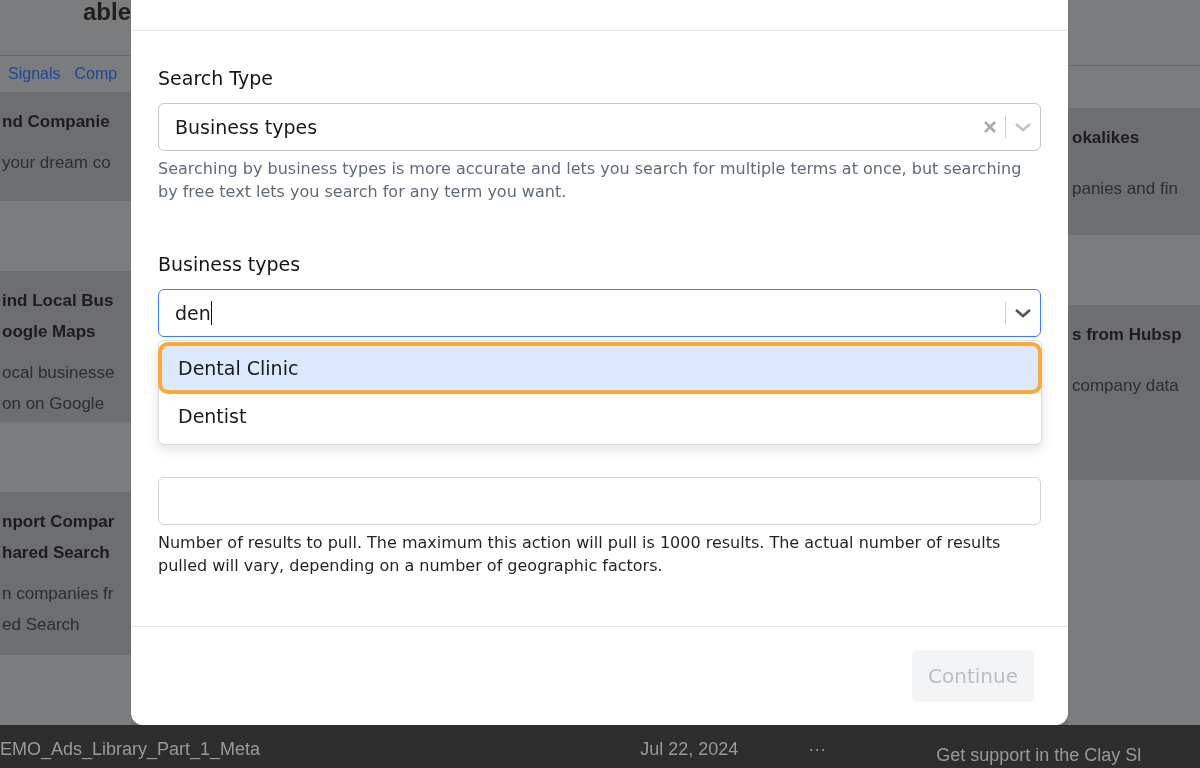 Image resolution: width=1200 pixels, height=768 pixels. Describe the element at coordinates (65, 346) in the screenshot. I see `template-card: ind Local Bus oogle Maps ocal businesse on on Google` at that location.